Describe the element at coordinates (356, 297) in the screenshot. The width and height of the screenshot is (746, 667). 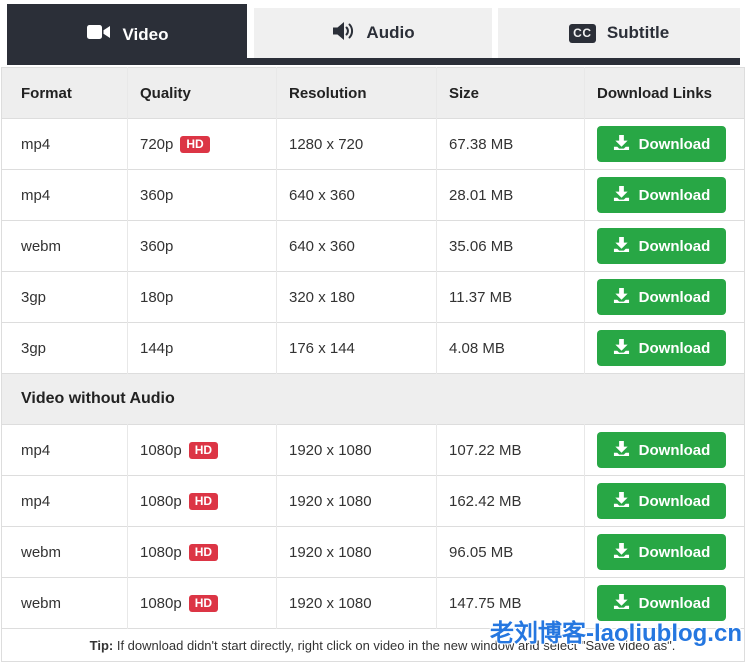
I see `resolution-cell: 320 x 180` at that location.